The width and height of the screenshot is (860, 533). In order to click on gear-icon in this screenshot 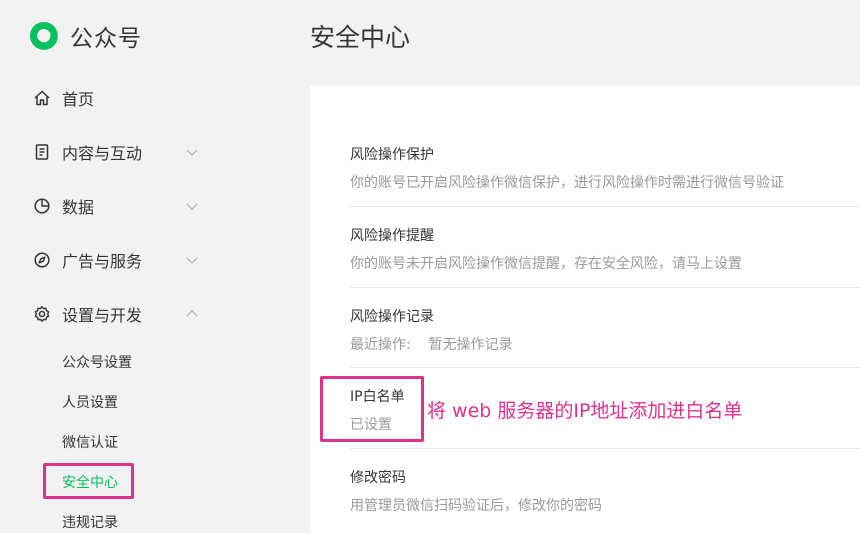, I will do `click(42, 314)`.